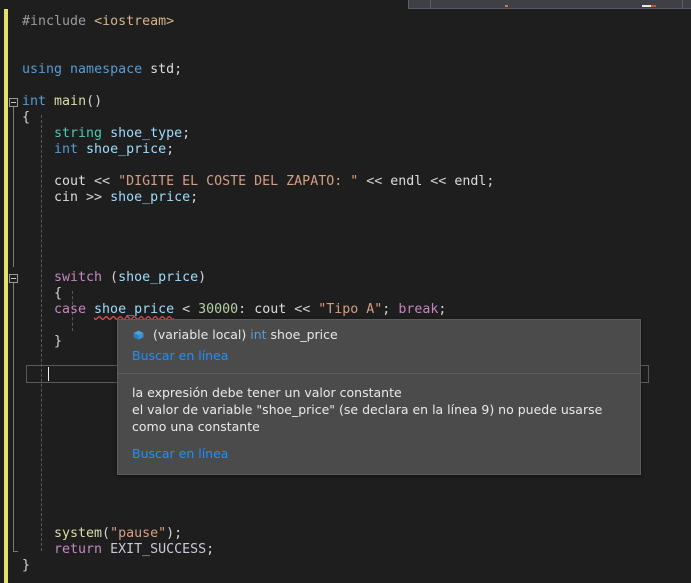  I want to click on code-token: EXIT_SUCCESS, so click(158, 549).